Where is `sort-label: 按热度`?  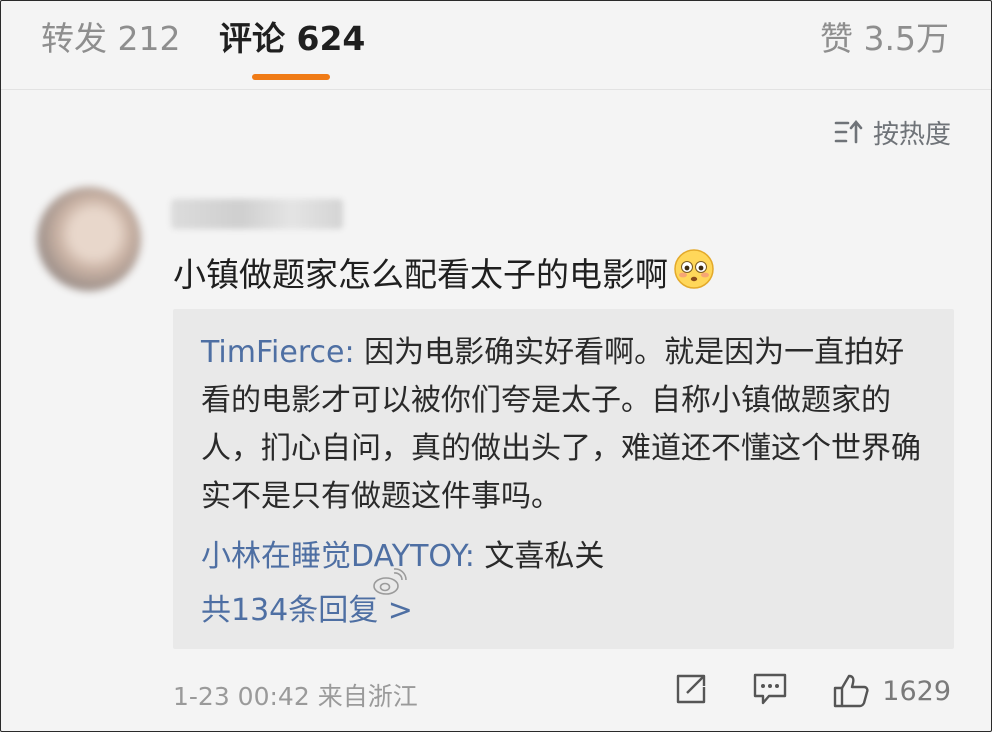 sort-label: 按热度 is located at coordinates (911, 134).